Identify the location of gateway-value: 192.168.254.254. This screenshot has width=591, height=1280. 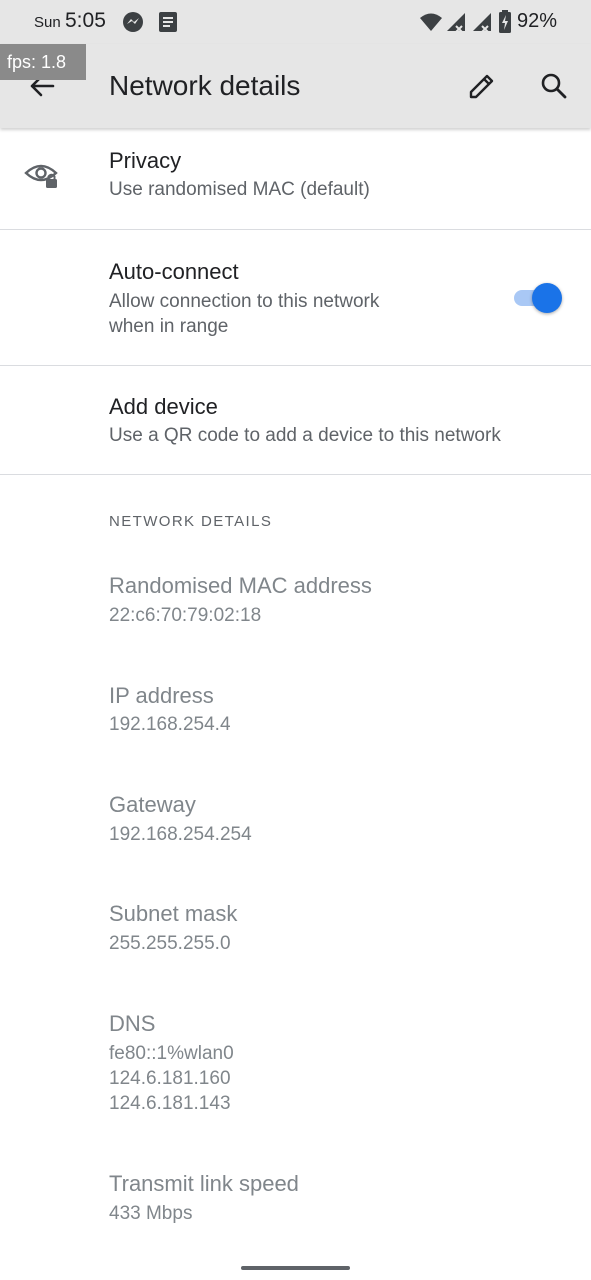
(180, 834).